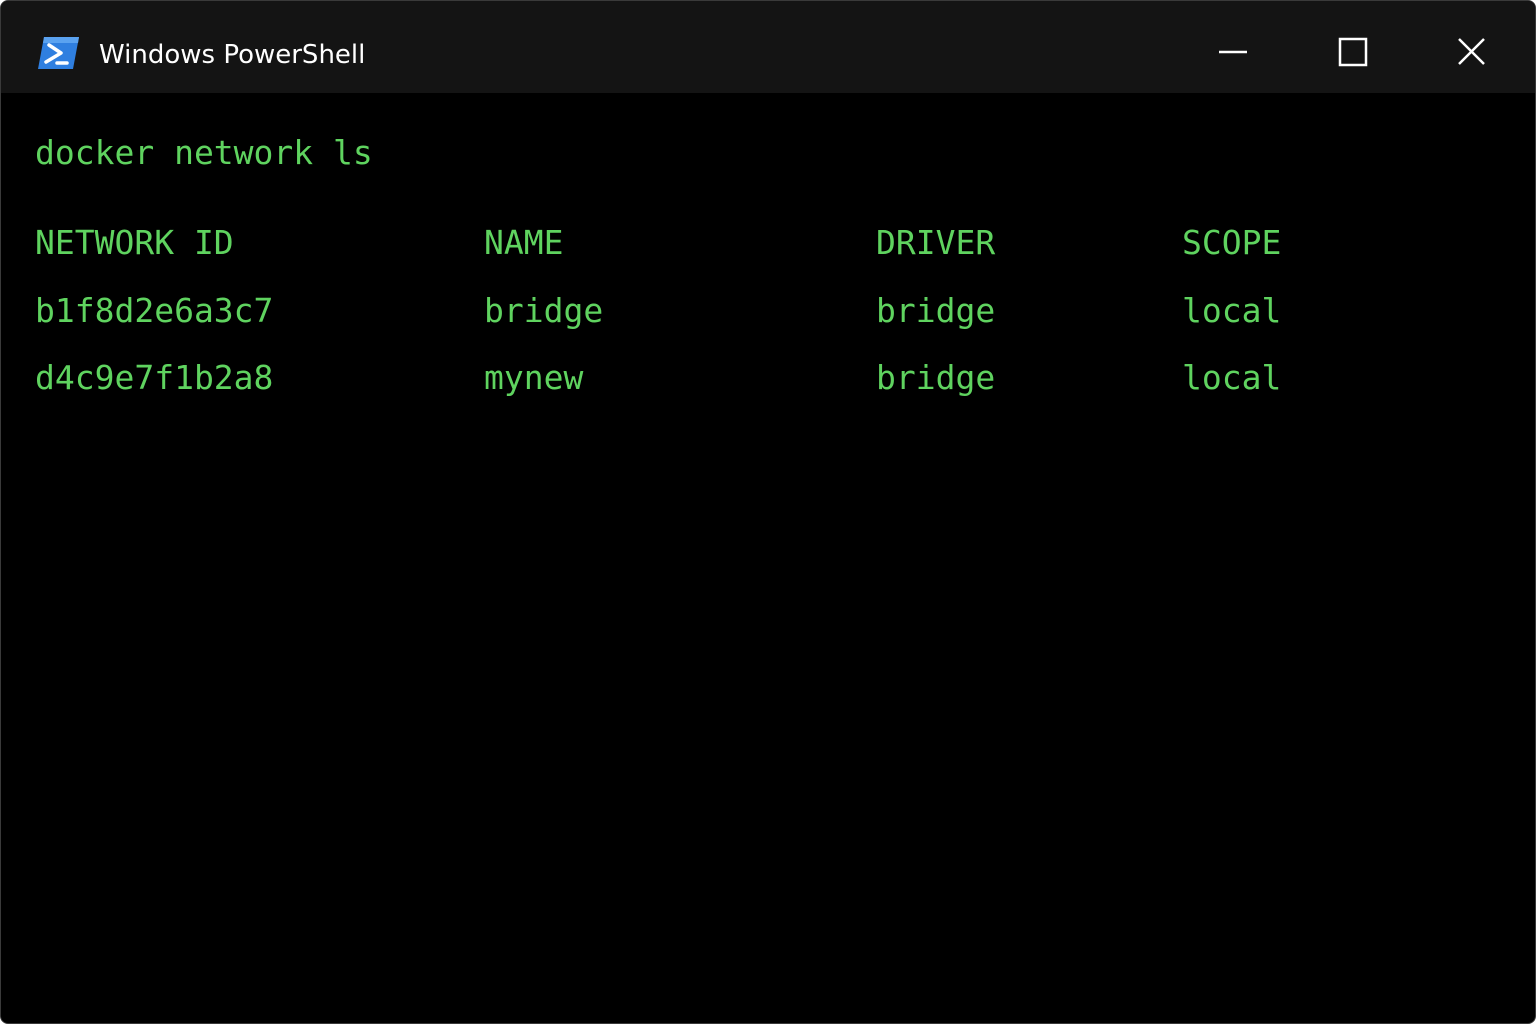 This screenshot has width=1536, height=1024. Describe the element at coordinates (936, 377) in the screenshot. I see `row-2-driver: bridge` at that location.